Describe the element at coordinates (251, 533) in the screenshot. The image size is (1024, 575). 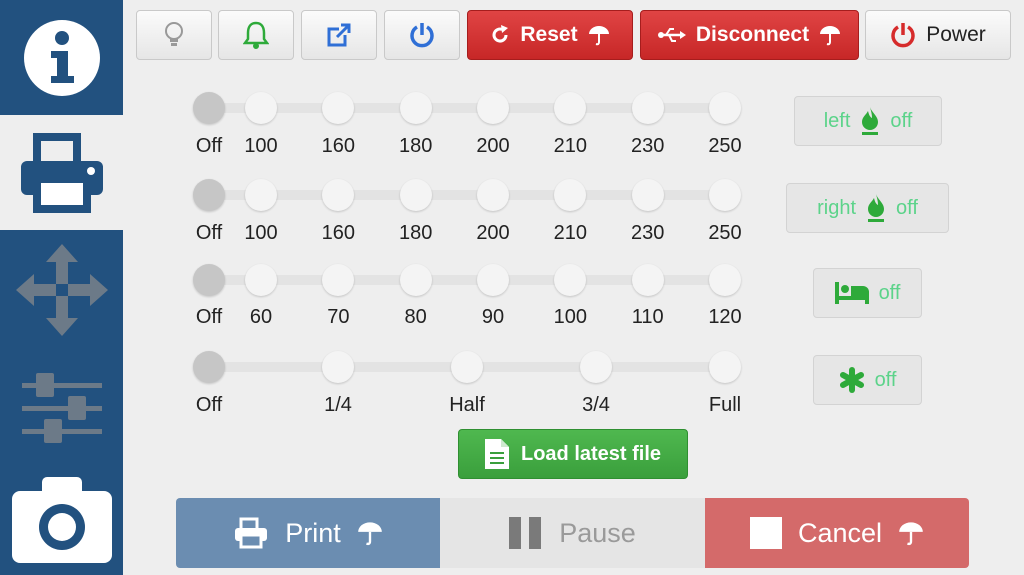
I see `printer-icon` at that location.